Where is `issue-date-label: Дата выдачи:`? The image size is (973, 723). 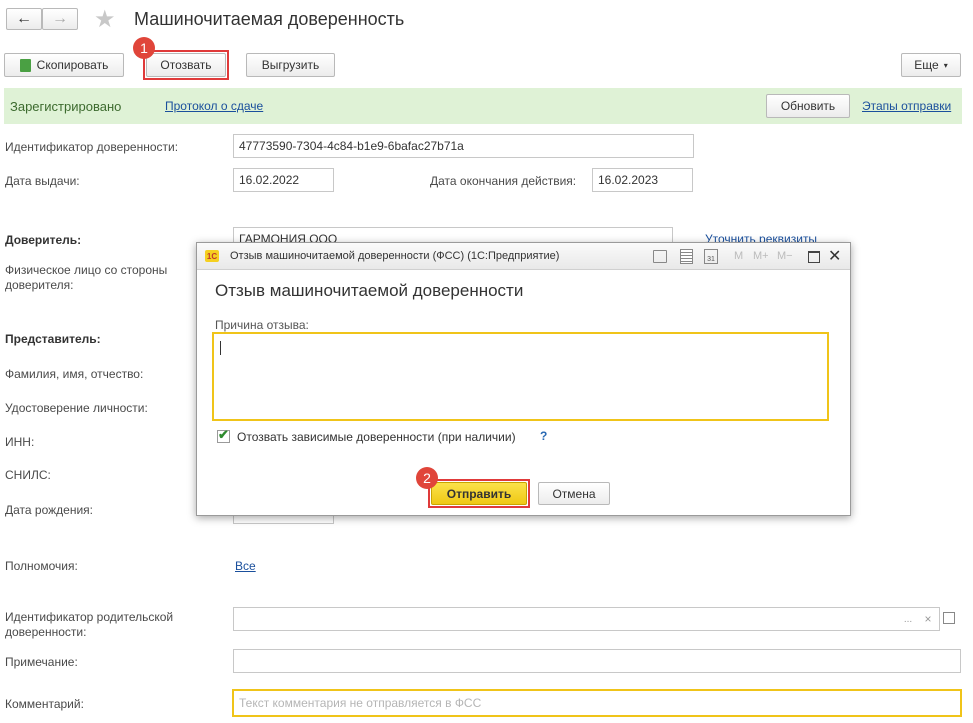 issue-date-label: Дата выдачи: is located at coordinates (42, 181).